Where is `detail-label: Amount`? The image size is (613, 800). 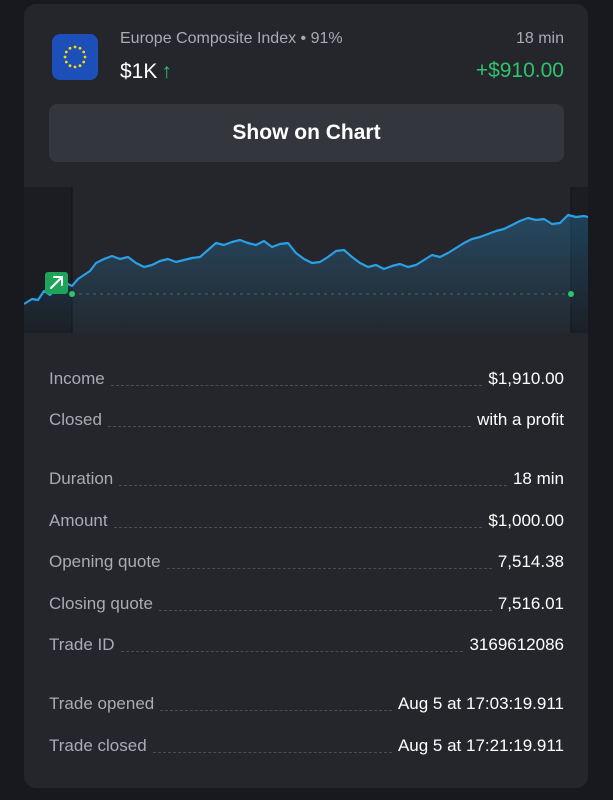 detail-label: Amount is located at coordinates (78, 520).